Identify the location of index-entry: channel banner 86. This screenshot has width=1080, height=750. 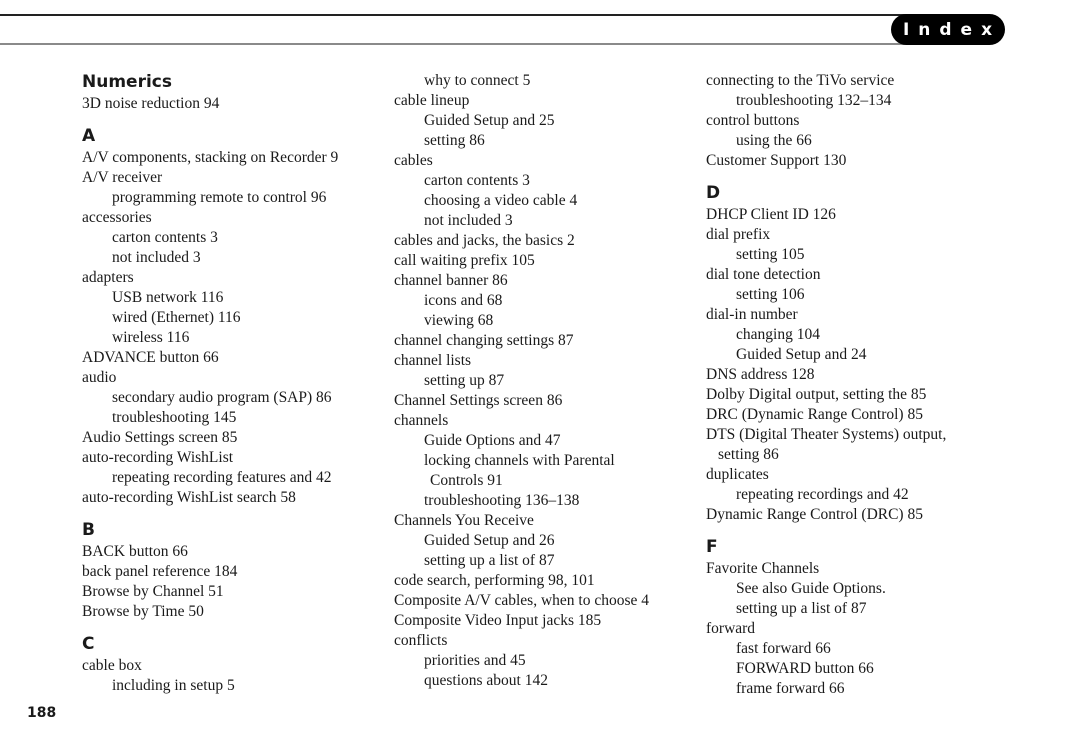
(451, 280).